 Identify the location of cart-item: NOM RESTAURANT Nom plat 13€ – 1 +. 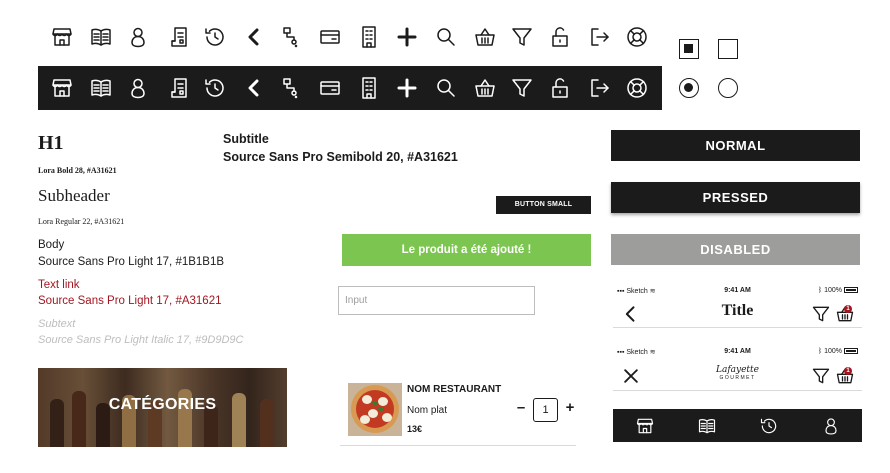
(458, 410).